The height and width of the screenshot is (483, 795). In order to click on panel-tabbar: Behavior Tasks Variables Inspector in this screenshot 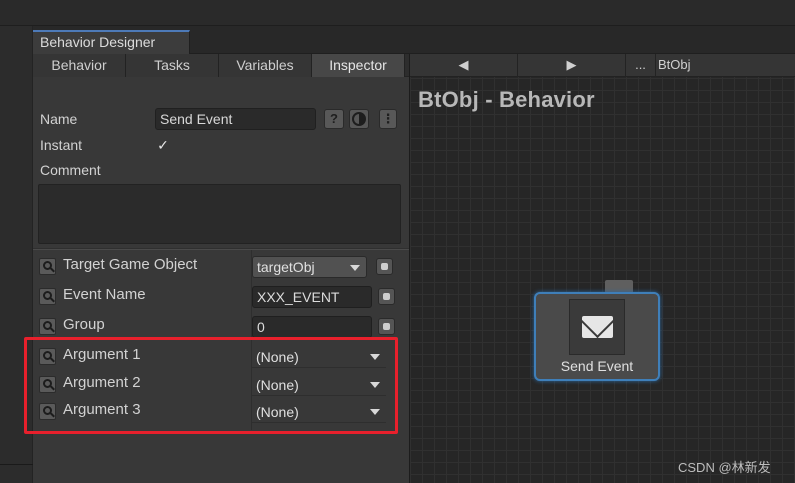, I will do `click(221, 65)`.